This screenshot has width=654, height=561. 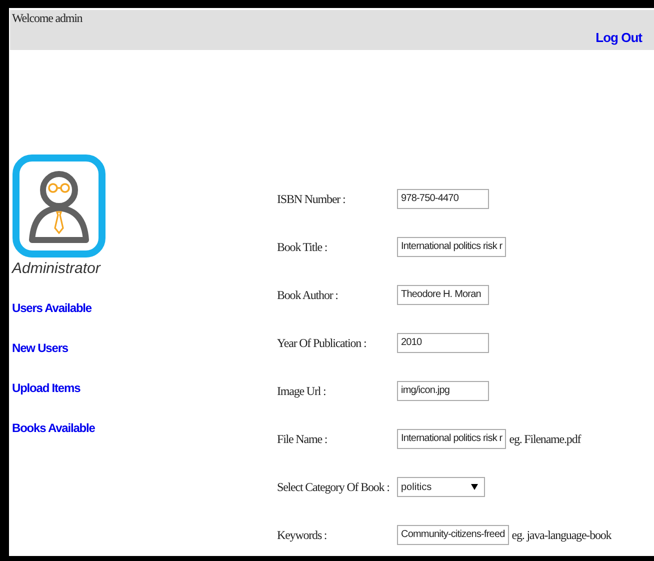 What do you see at coordinates (59, 206) in the screenshot?
I see `administrator-icon` at bounding box center [59, 206].